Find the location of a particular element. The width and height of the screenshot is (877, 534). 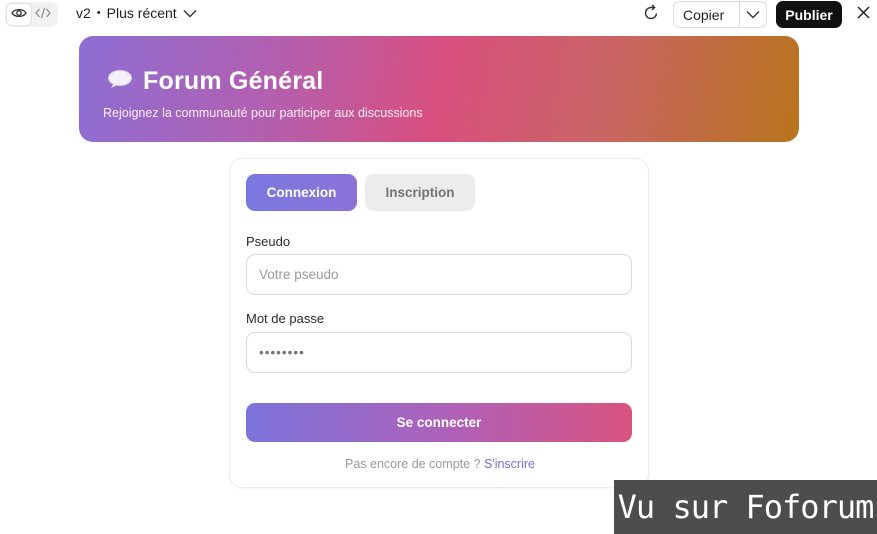

copy-button-group: Copier is located at coordinates (720, 14).